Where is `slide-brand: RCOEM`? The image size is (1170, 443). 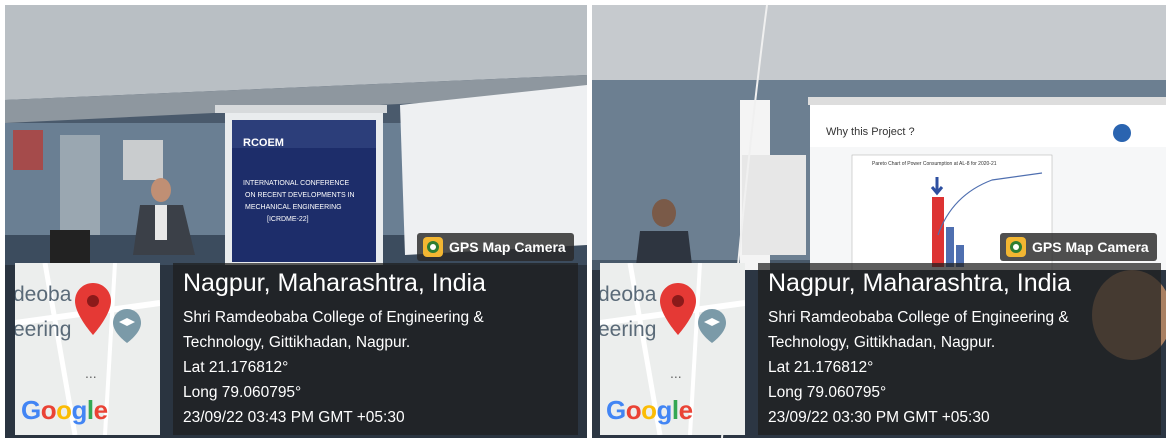
slide-brand: RCOEM is located at coordinates (263, 143).